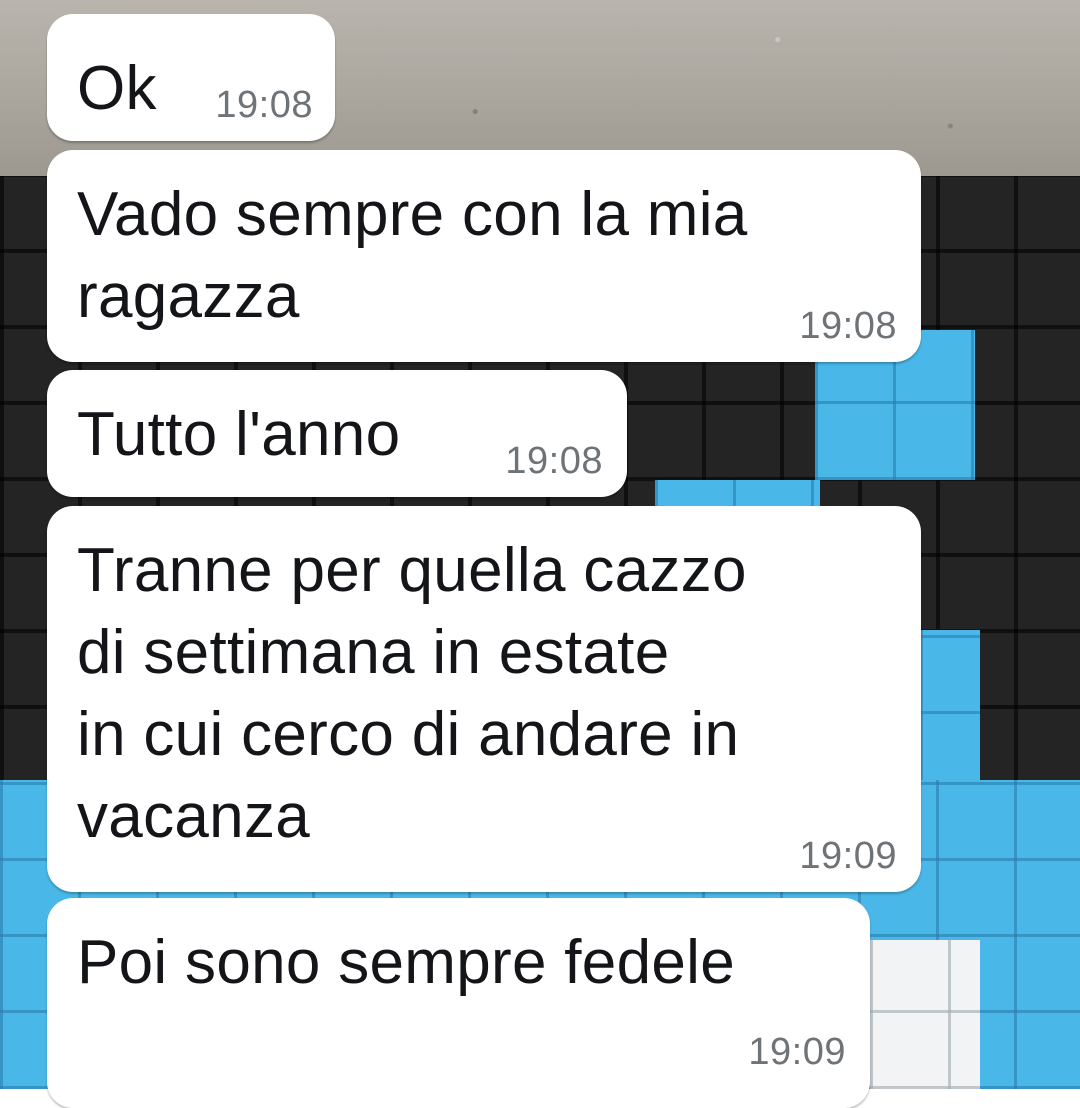 Image resolution: width=1080 pixels, height=1108 pixels. Describe the element at coordinates (458, 1003) in the screenshot. I see `message-bubble: Poi sono sempre fedele 19:09` at that location.